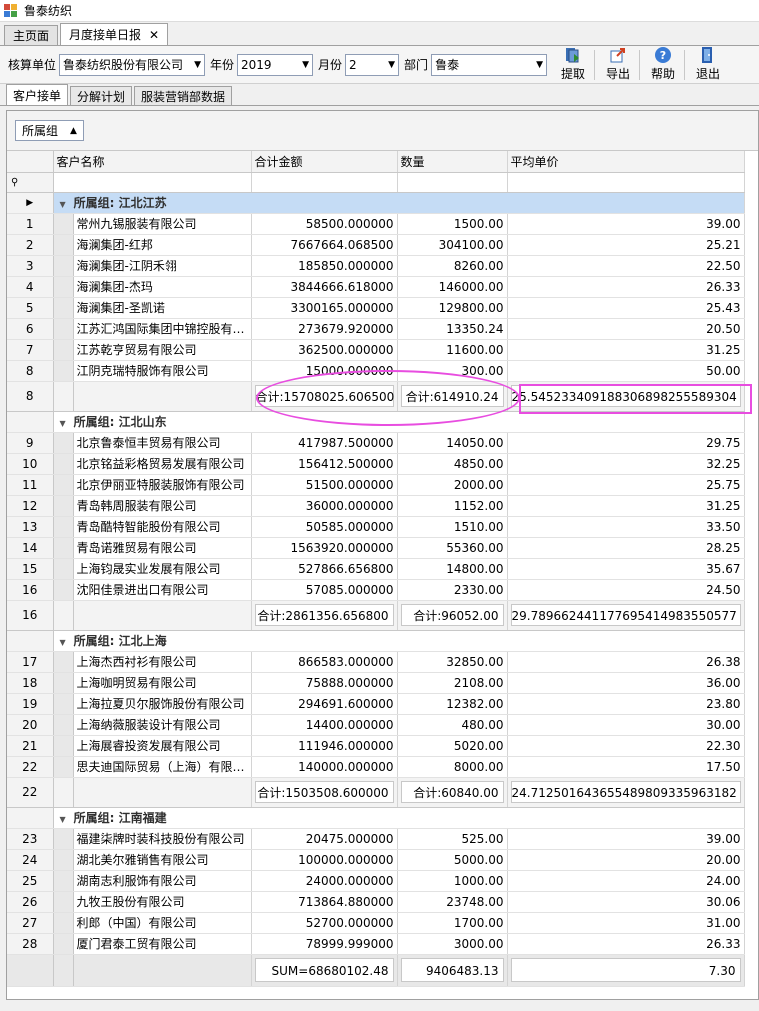 Image resolution: width=759 pixels, height=1011 pixels. I want to click on cell-customer: 上海拉夏贝尔服饰股份有限公司, so click(162, 704).